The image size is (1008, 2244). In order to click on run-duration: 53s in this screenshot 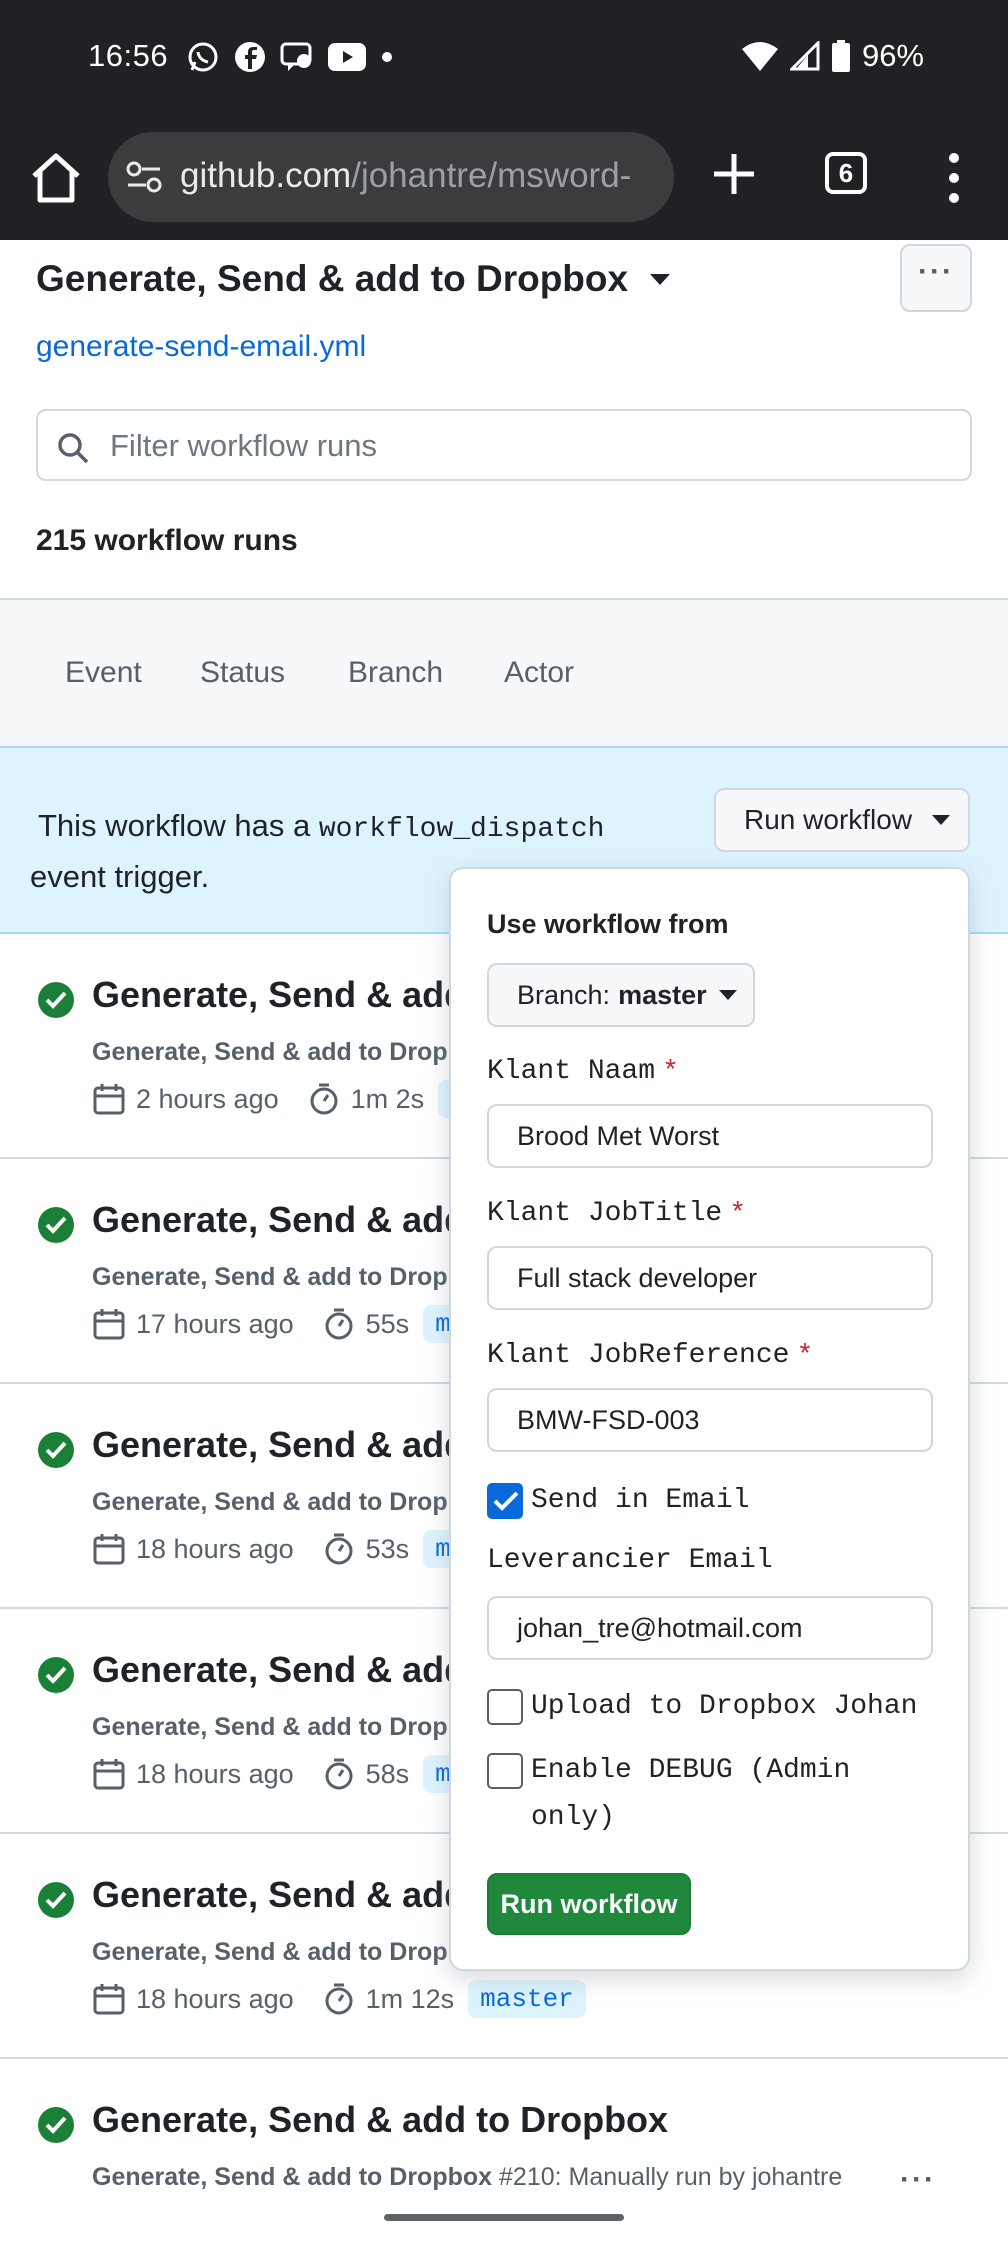, I will do `click(387, 1548)`.